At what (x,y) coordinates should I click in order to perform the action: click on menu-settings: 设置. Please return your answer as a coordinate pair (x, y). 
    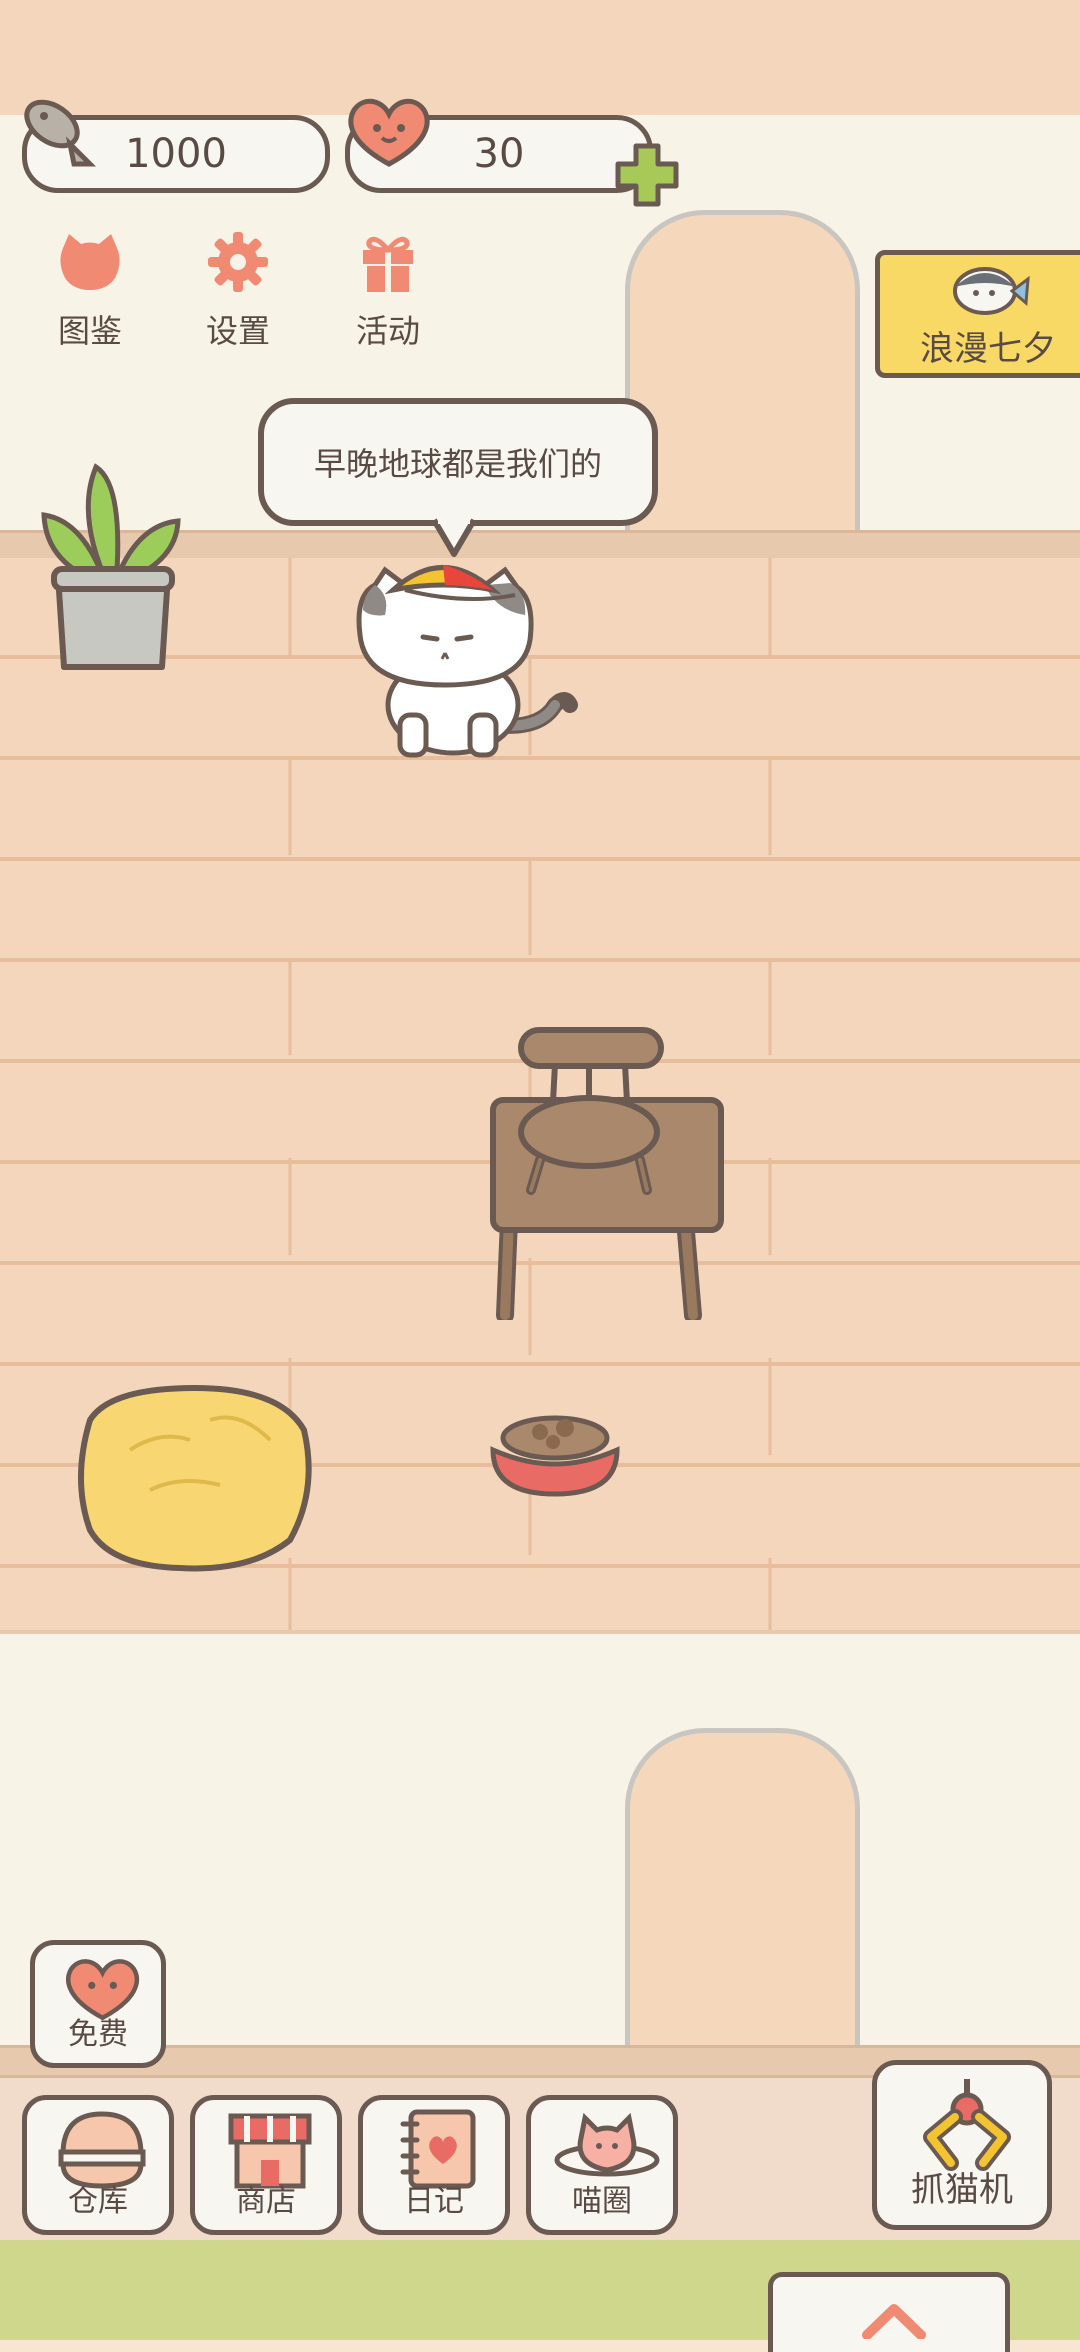
    Looking at the image, I should click on (238, 292).